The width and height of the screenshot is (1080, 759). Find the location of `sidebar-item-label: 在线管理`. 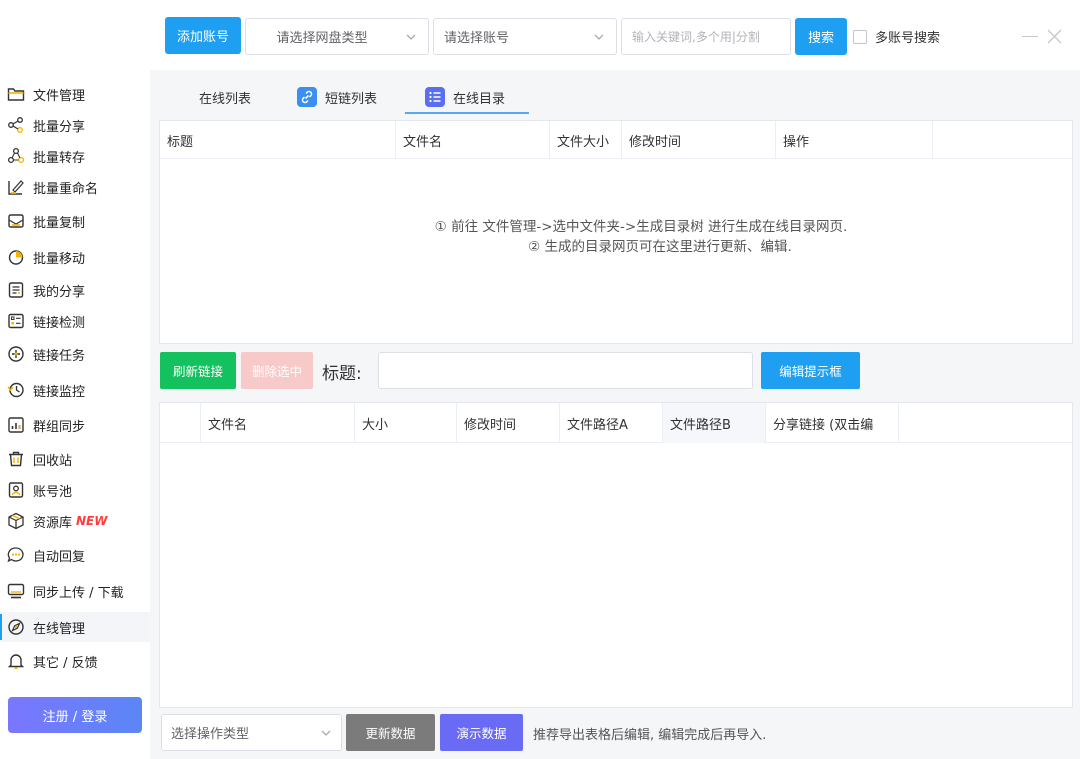

sidebar-item-label: 在线管理 is located at coordinates (59, 629).